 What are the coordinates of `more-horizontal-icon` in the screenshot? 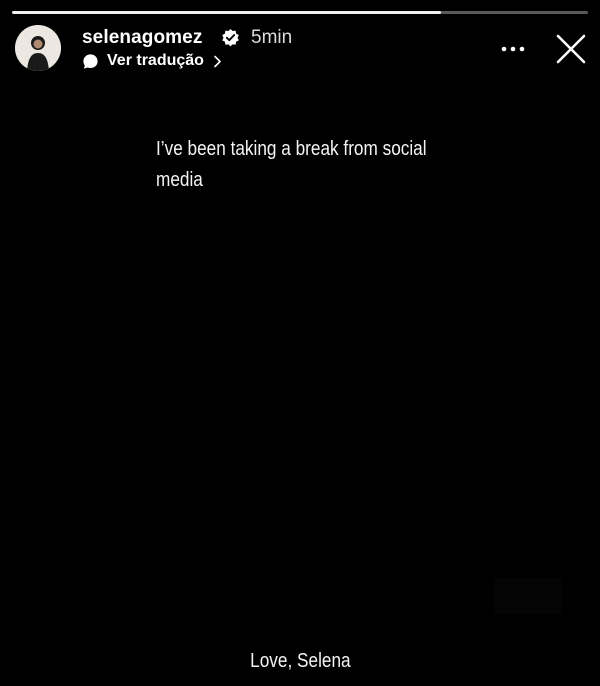 It's located at (513, 49).